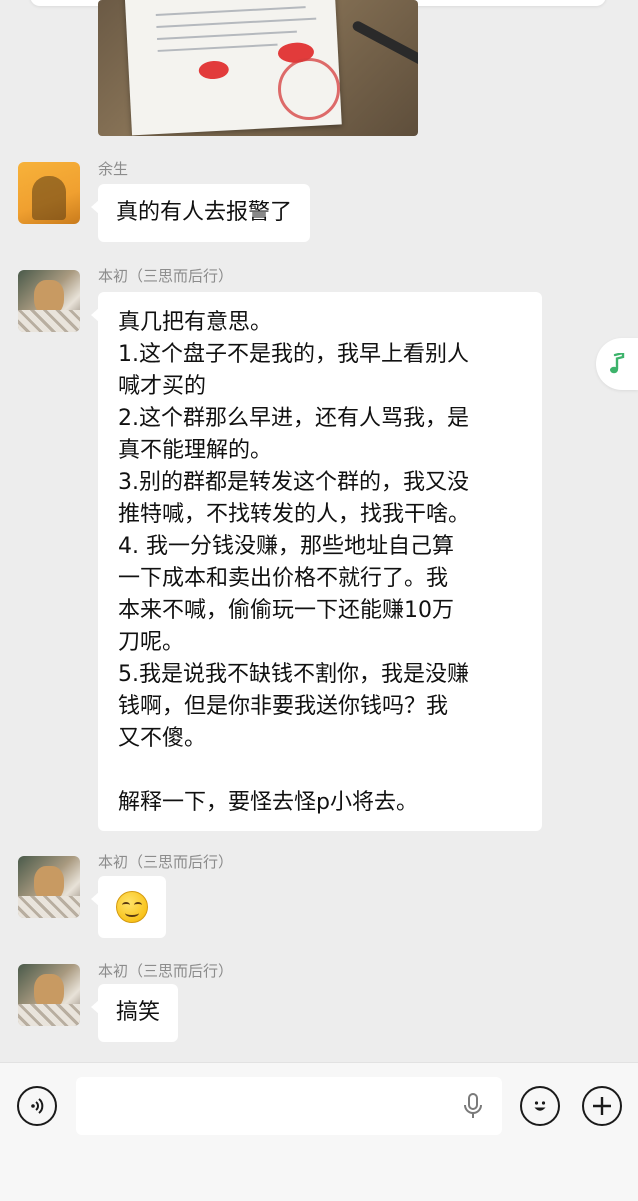  I want to click on message-bubble: 真的有人去报警了, so click(200, 213).